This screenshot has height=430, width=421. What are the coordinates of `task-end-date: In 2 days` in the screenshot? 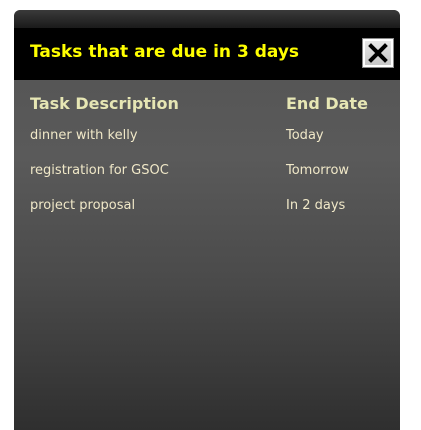 It's located at (316, 205).